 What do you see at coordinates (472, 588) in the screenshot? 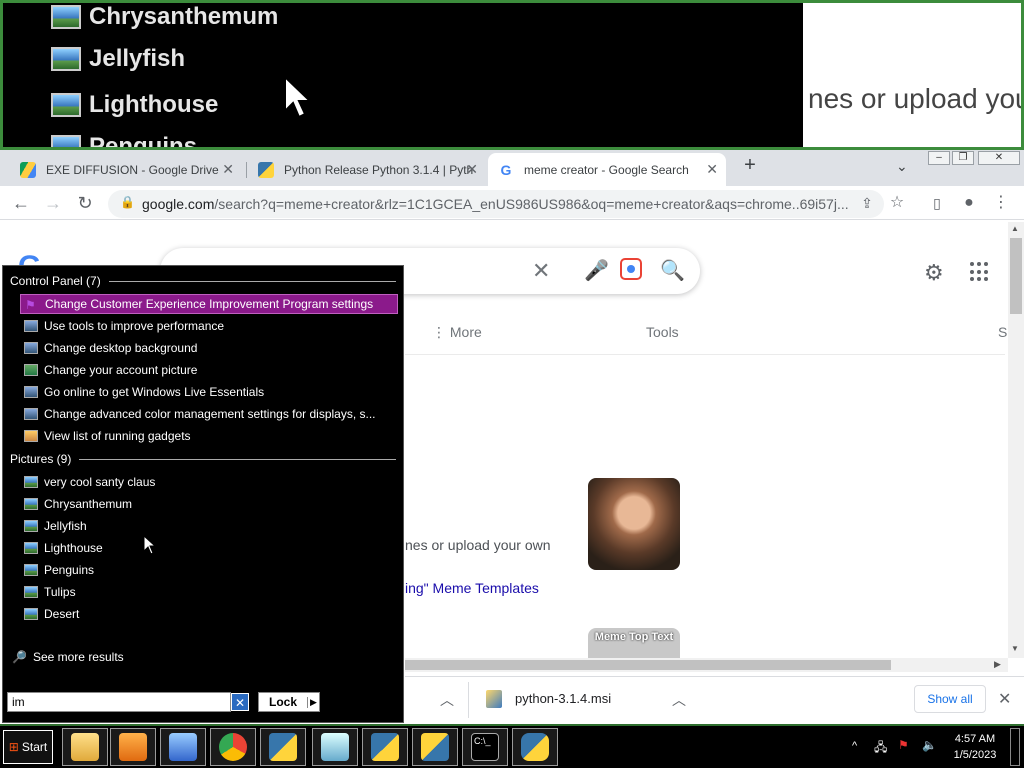
I see `result-link: ing" Meme Templates` at bounding box center [472, 588].